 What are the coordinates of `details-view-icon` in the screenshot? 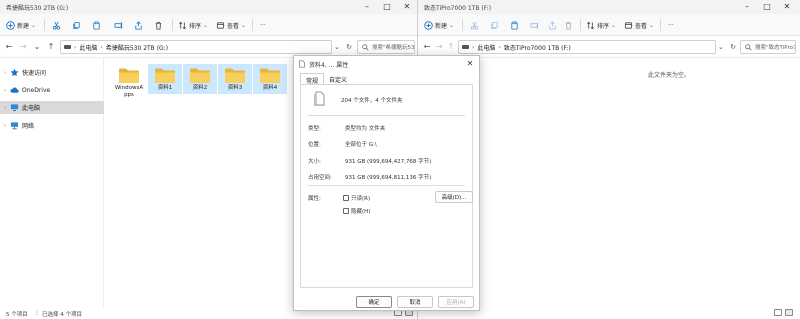 It's located at (778, 312).